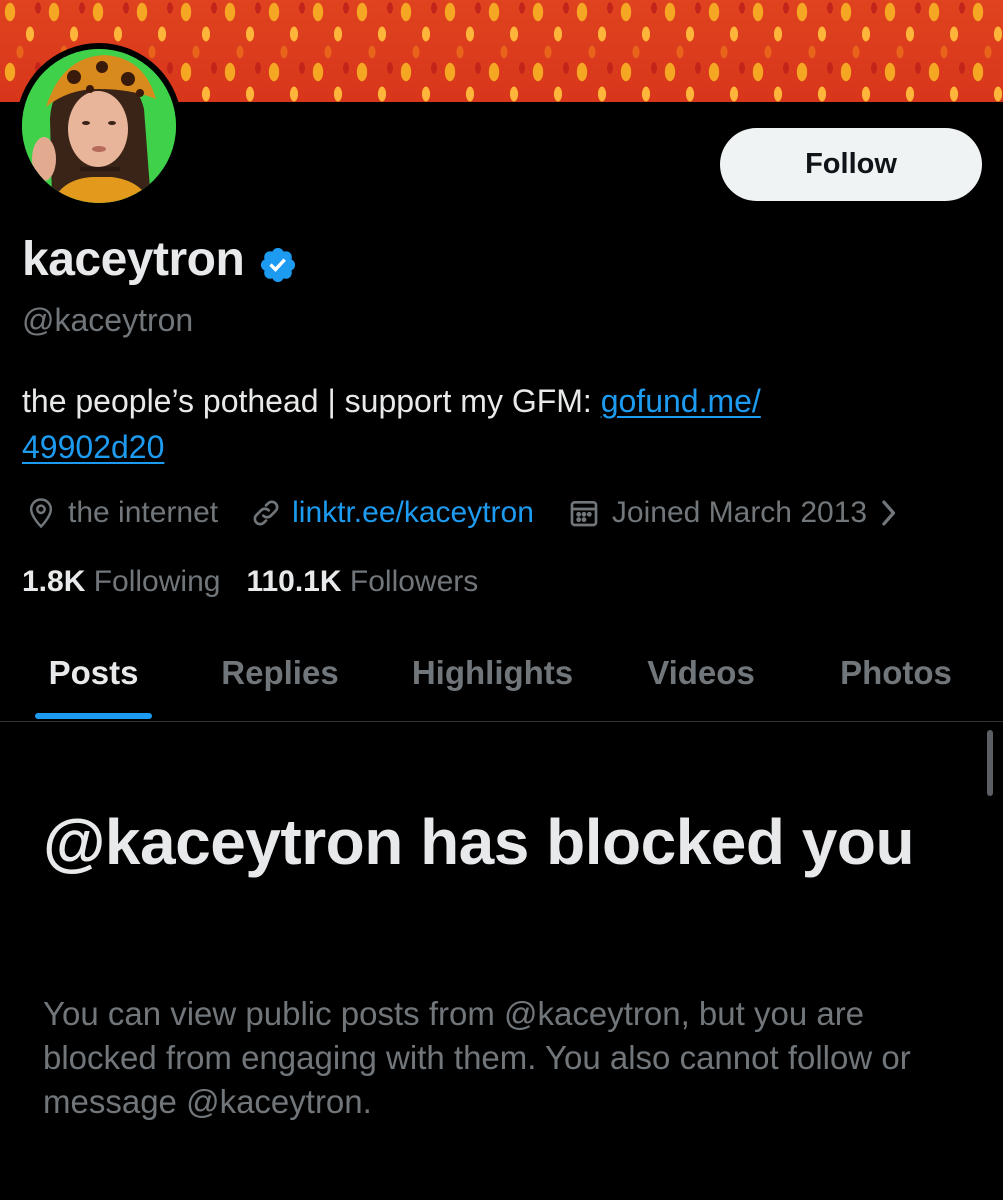 The height and width of the screenshot is (1200, 1003). I want to click on calendar-icon, so click(584, 513).